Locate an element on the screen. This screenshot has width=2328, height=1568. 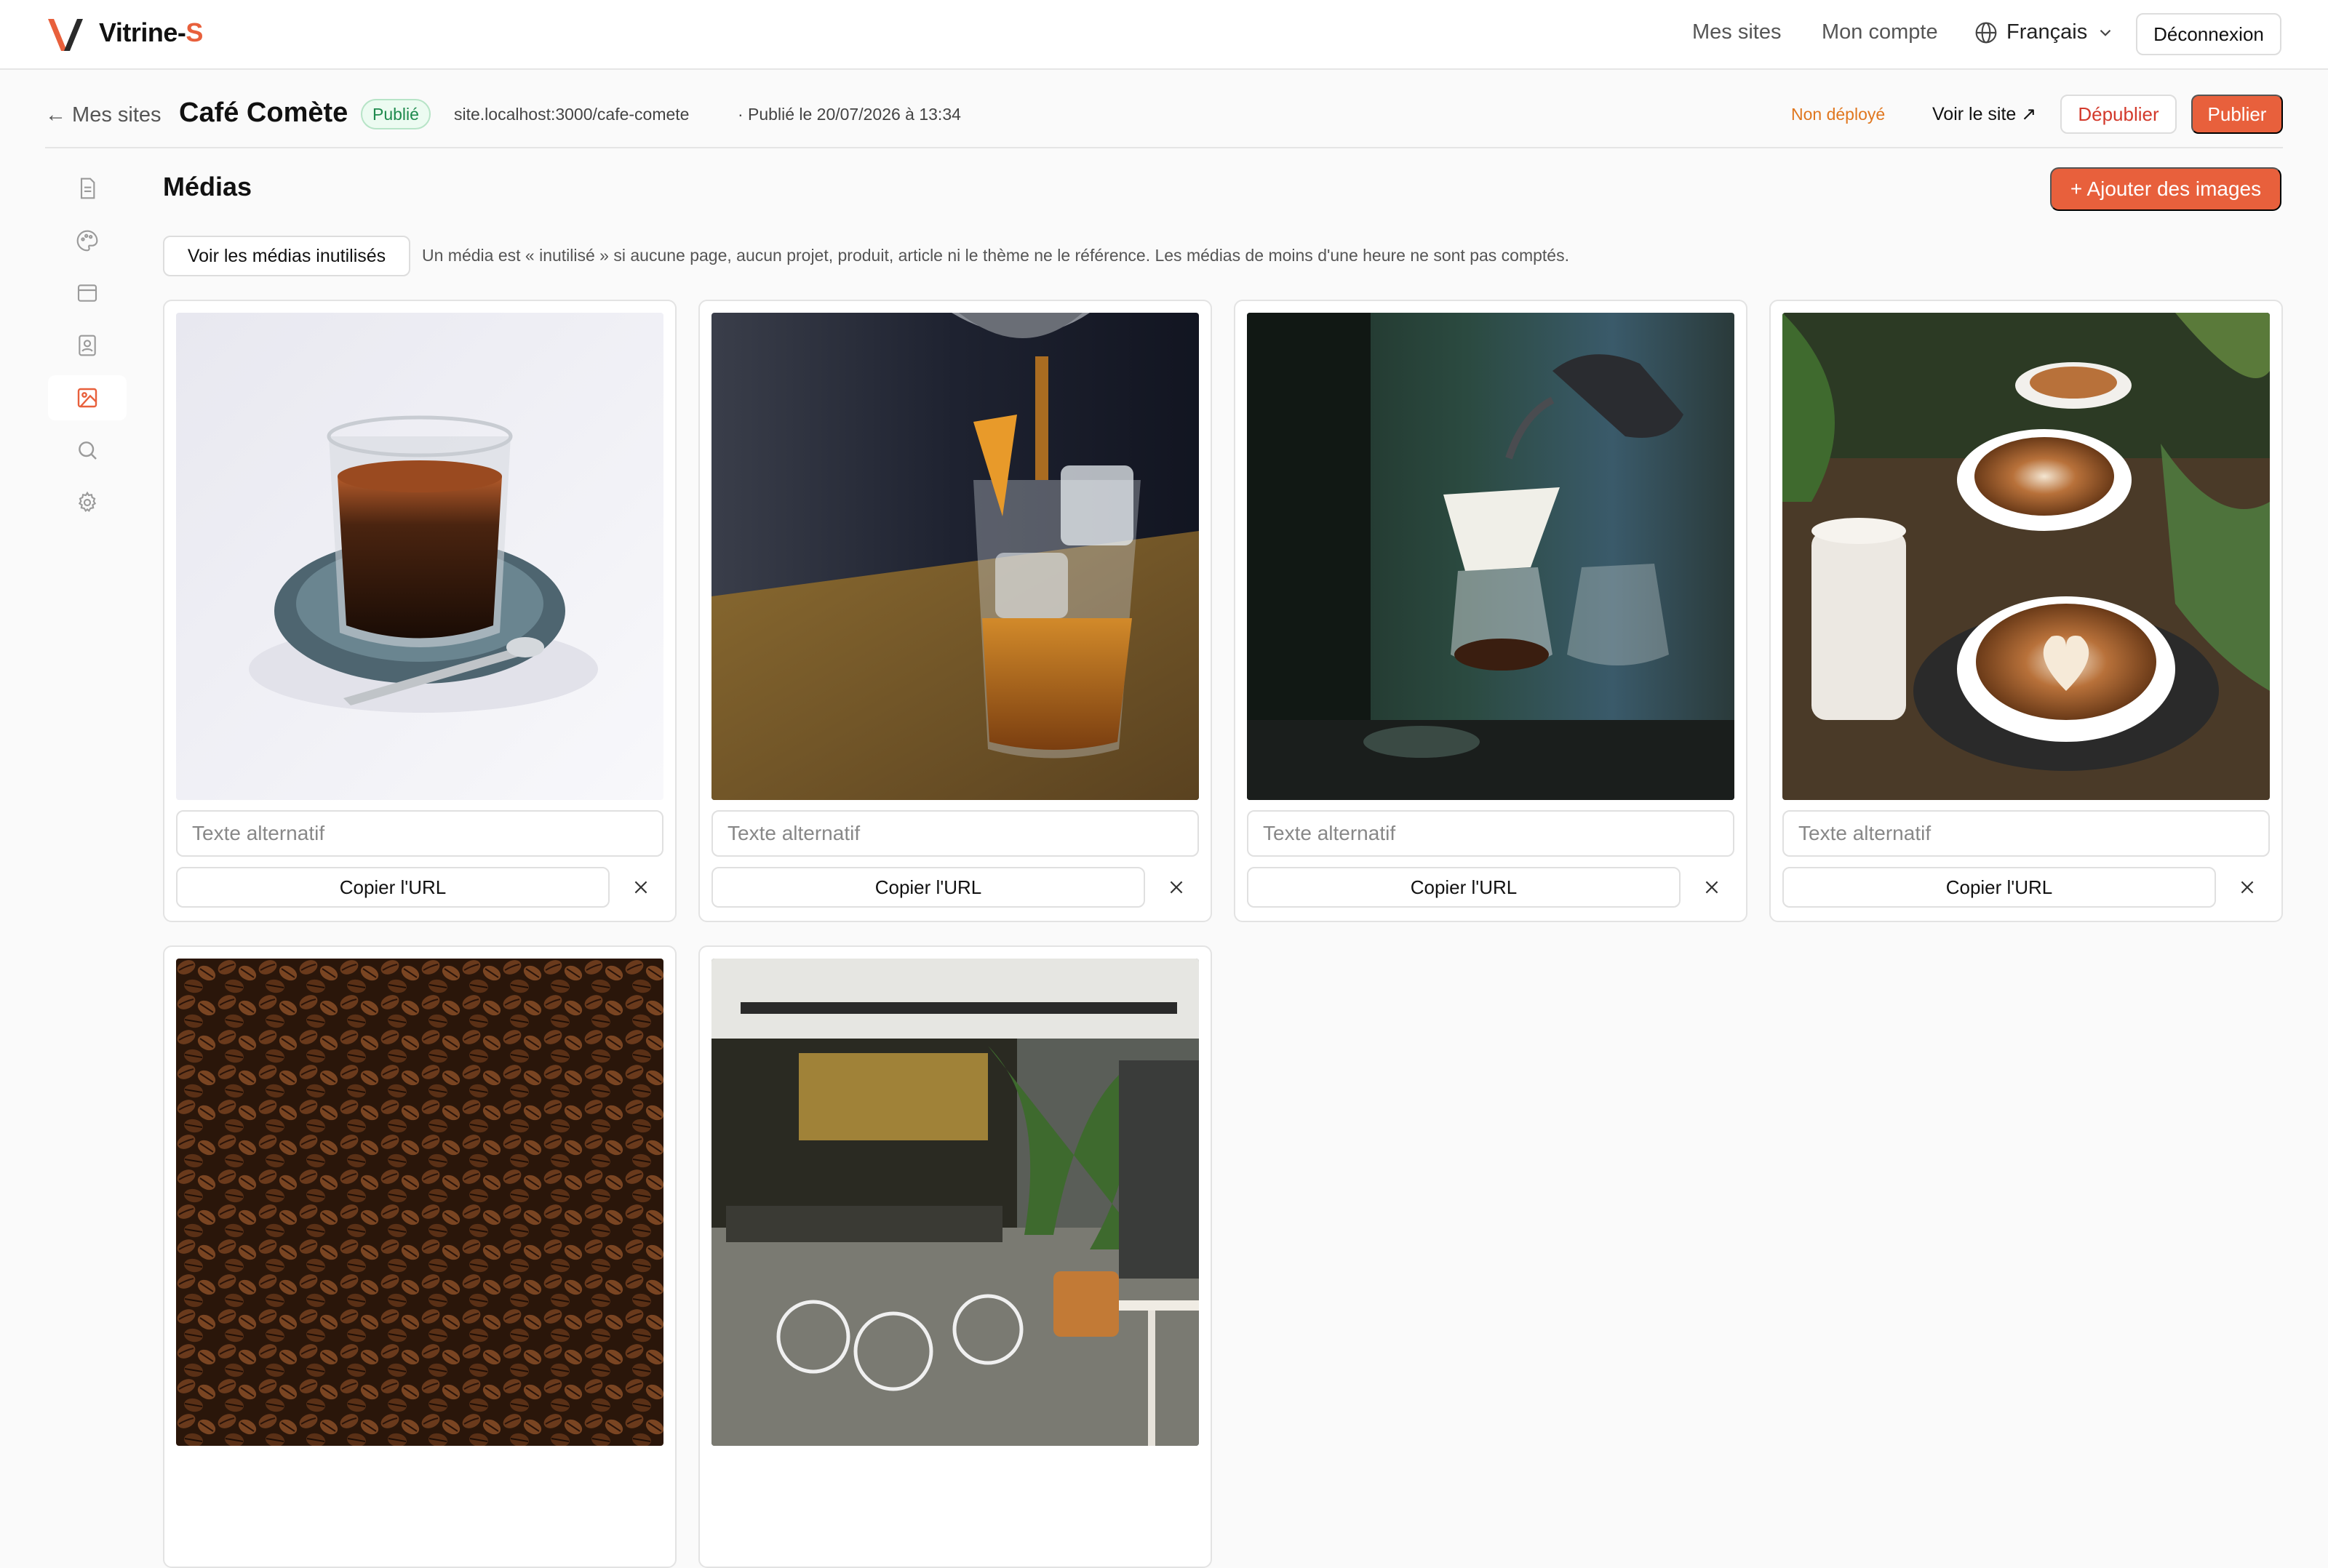
media-image-iced-drink is located at coordinates (955, 556).